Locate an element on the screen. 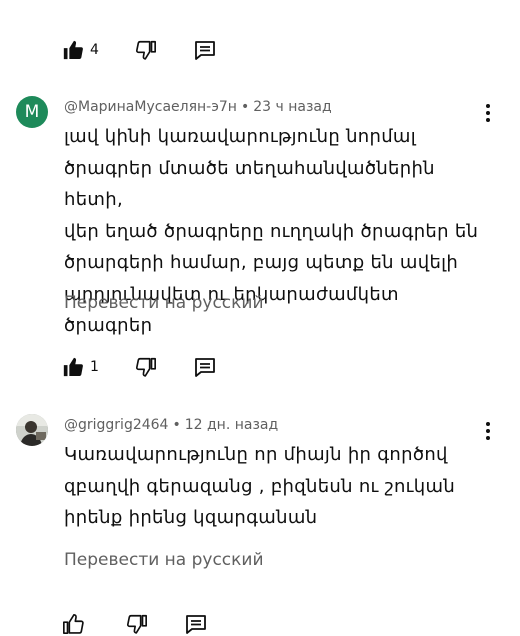  comment-author: @МаринаМусаелян-э7н is located at coordinates (150, 107).